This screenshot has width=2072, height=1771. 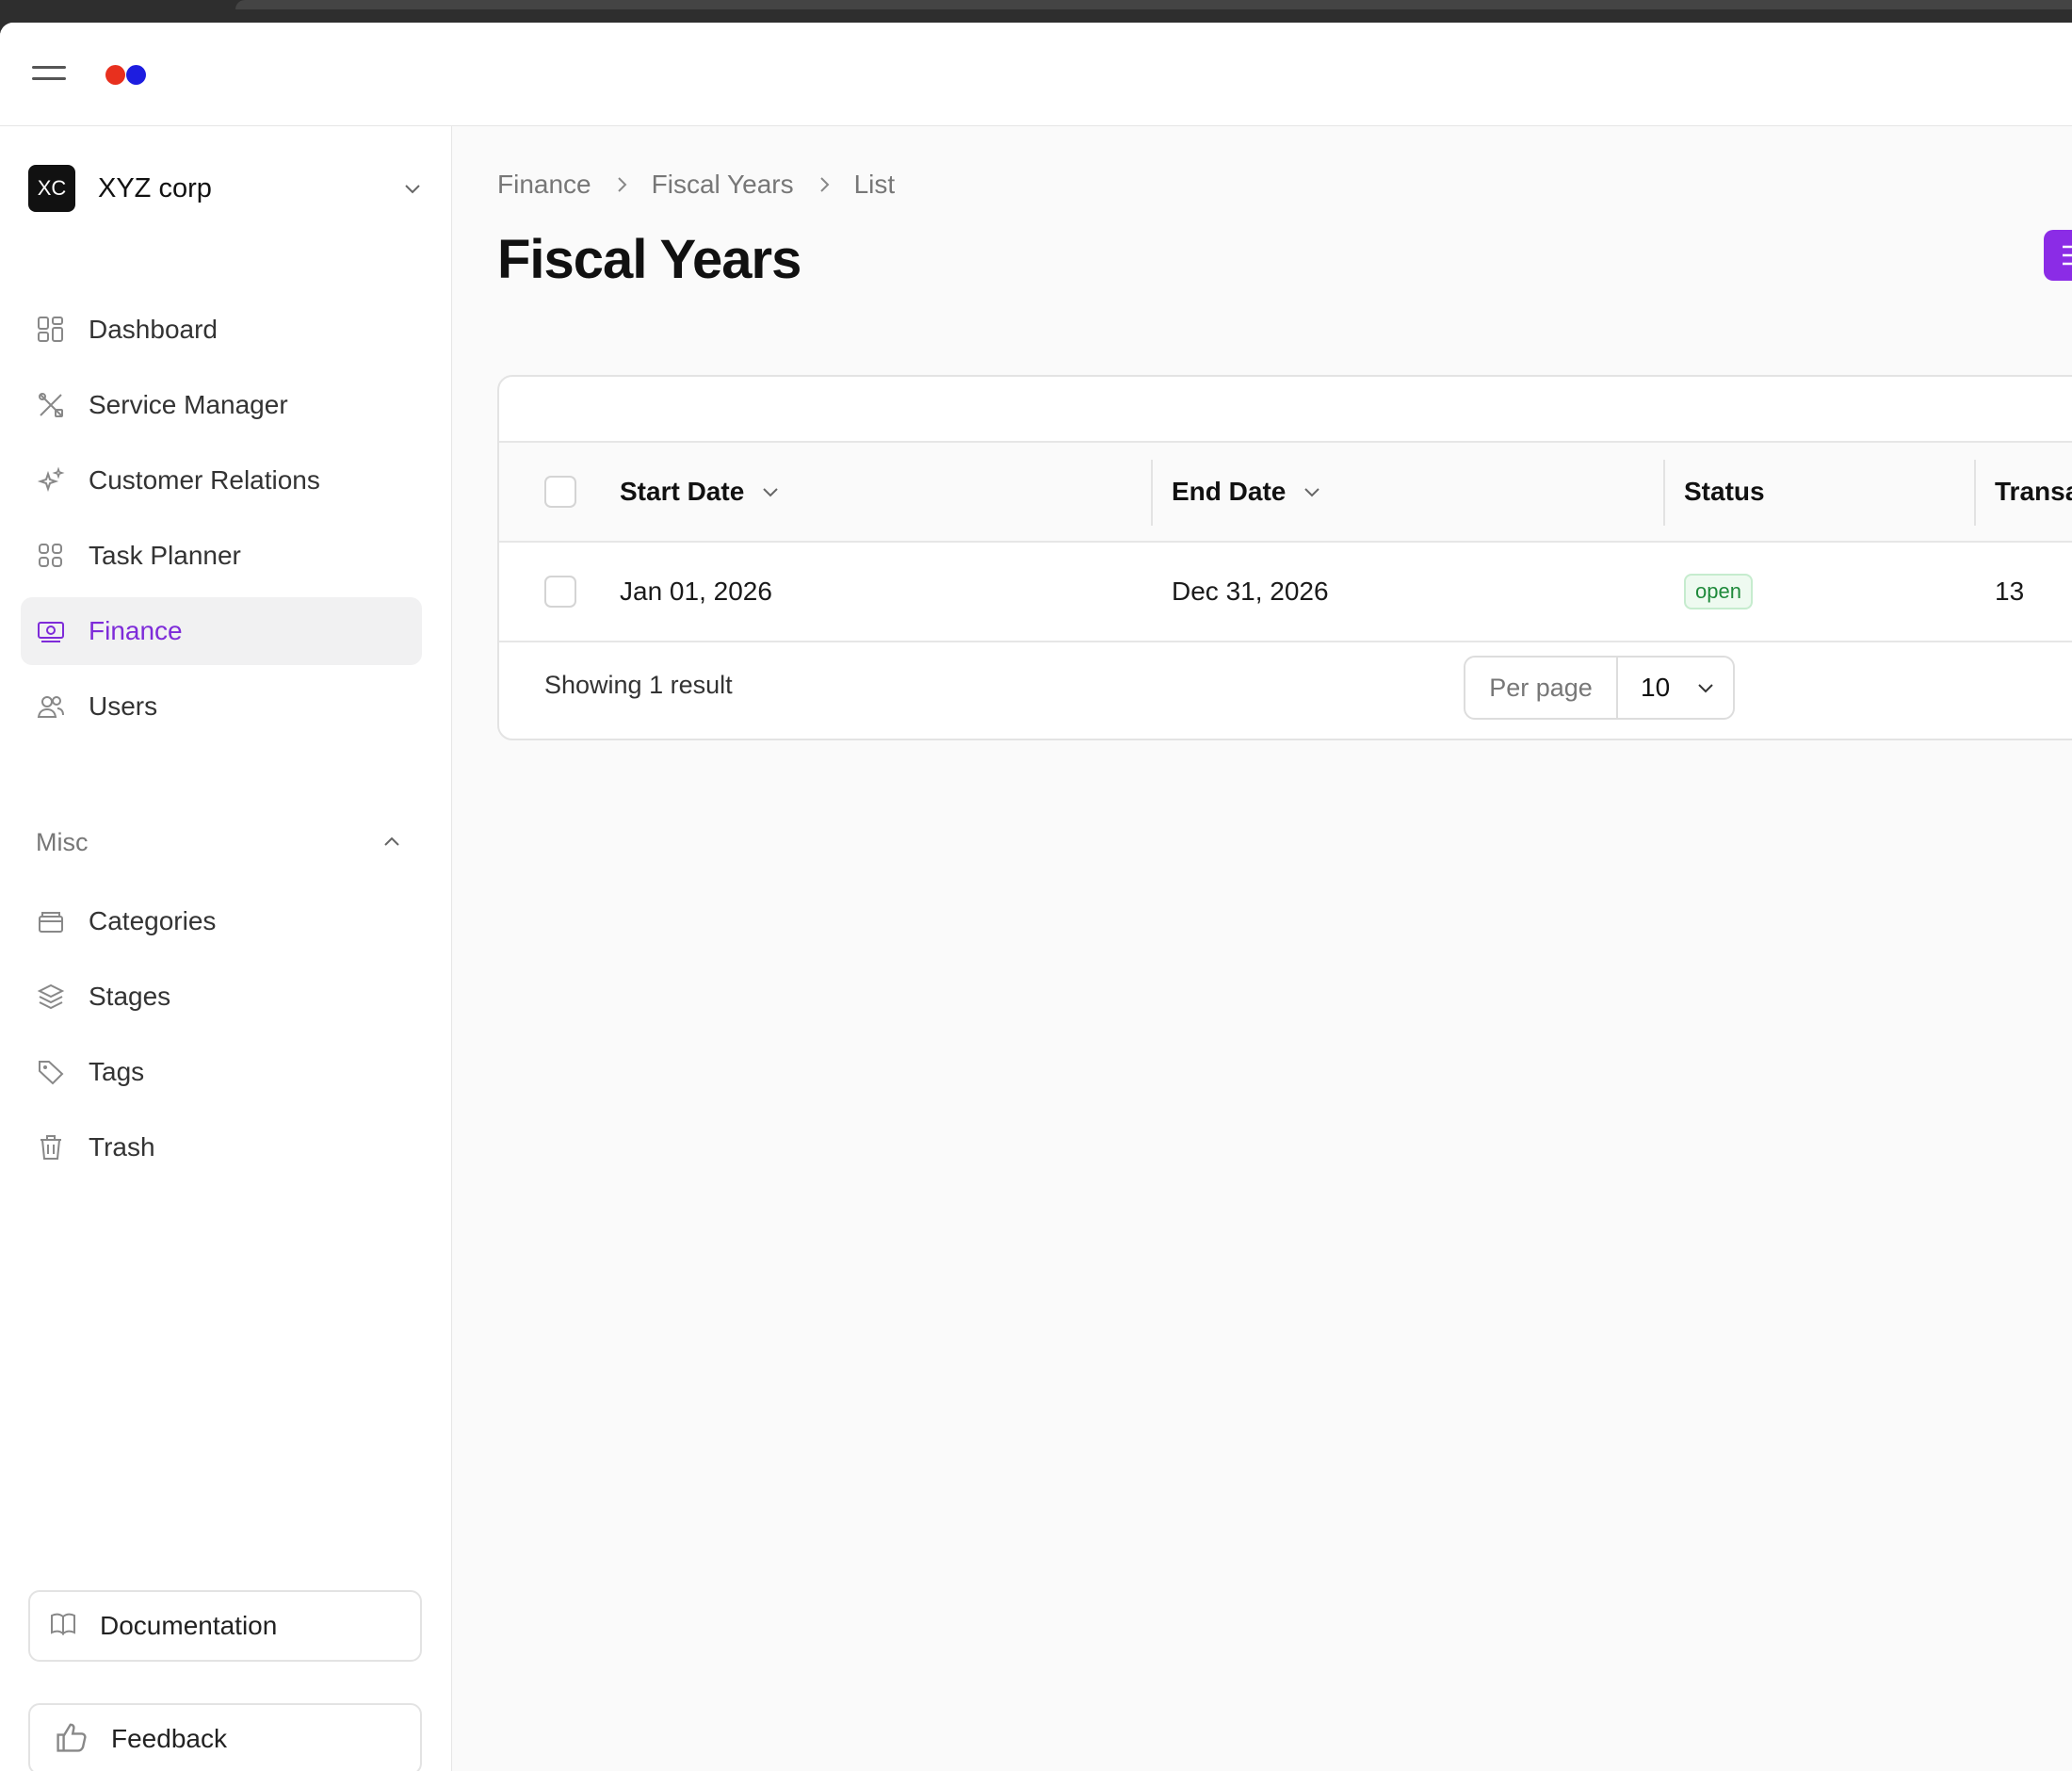 What do you see at coordinates (2068, 255) in the screenshot?
I see `sliders-icon` at bounding box center [2068, 255].